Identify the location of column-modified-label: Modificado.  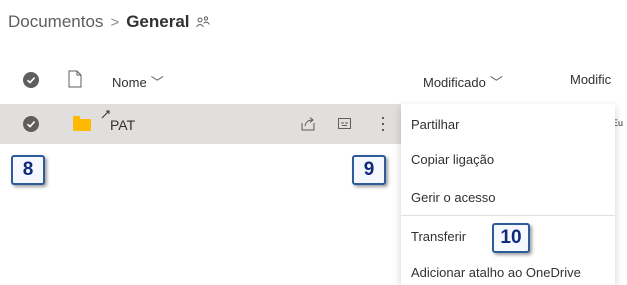
(454, 82).